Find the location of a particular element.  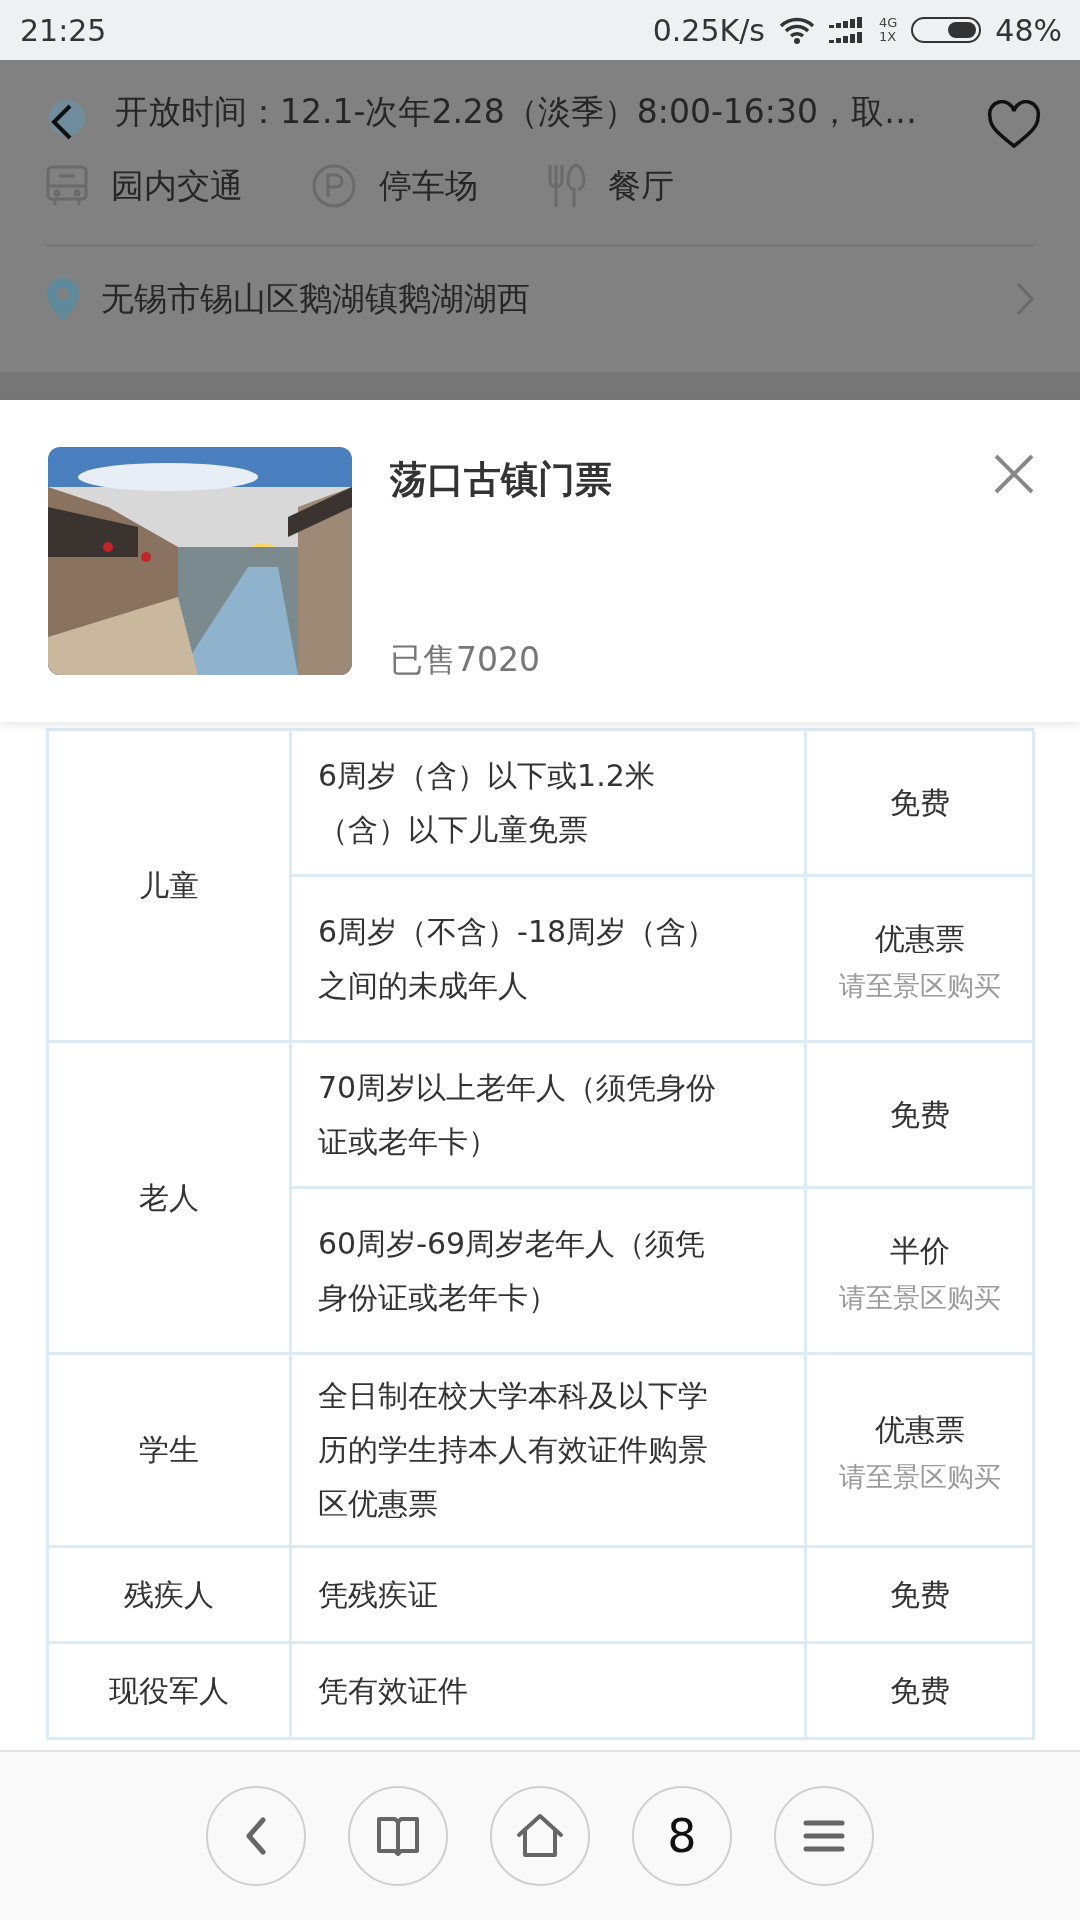

close-button is located at coordinates (1014, 474).